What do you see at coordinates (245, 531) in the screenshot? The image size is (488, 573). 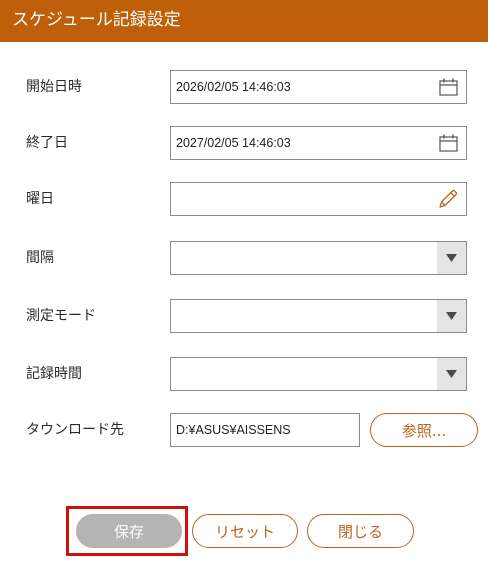 I see `reset-button: リセット` at bounding box center [245, 531].